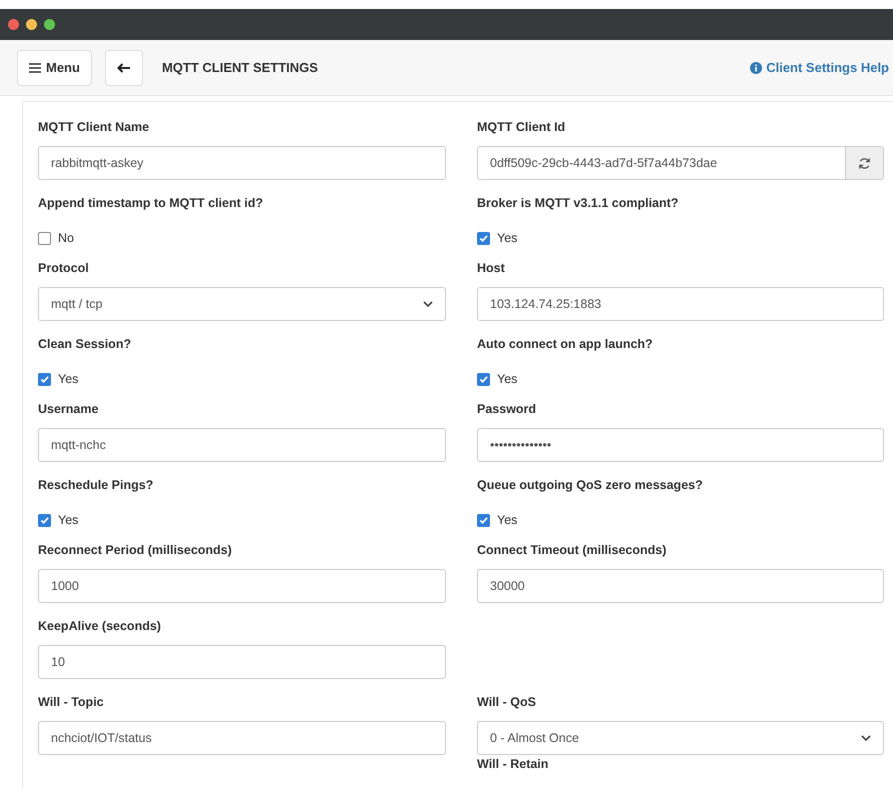 The image size is (893, 788). What do you see at coordinates (491, 268) in the screenshot?
I see `field-label: Host` at bounding box center [491, 268].